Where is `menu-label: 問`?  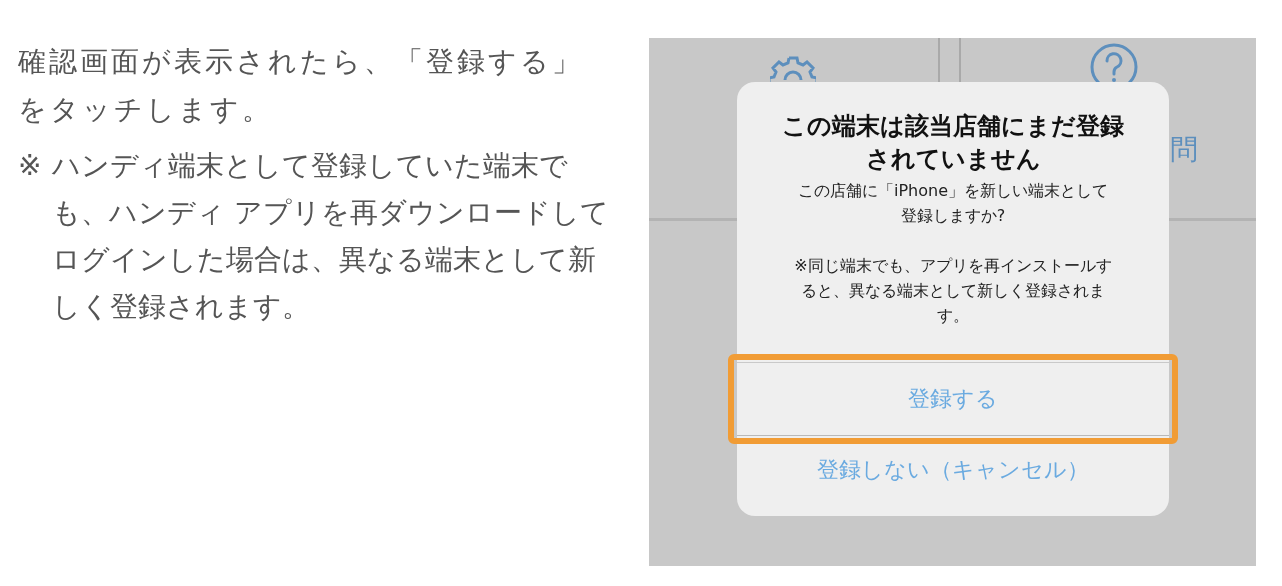 menu-label: 問 is located at coordinates (1184, 150).